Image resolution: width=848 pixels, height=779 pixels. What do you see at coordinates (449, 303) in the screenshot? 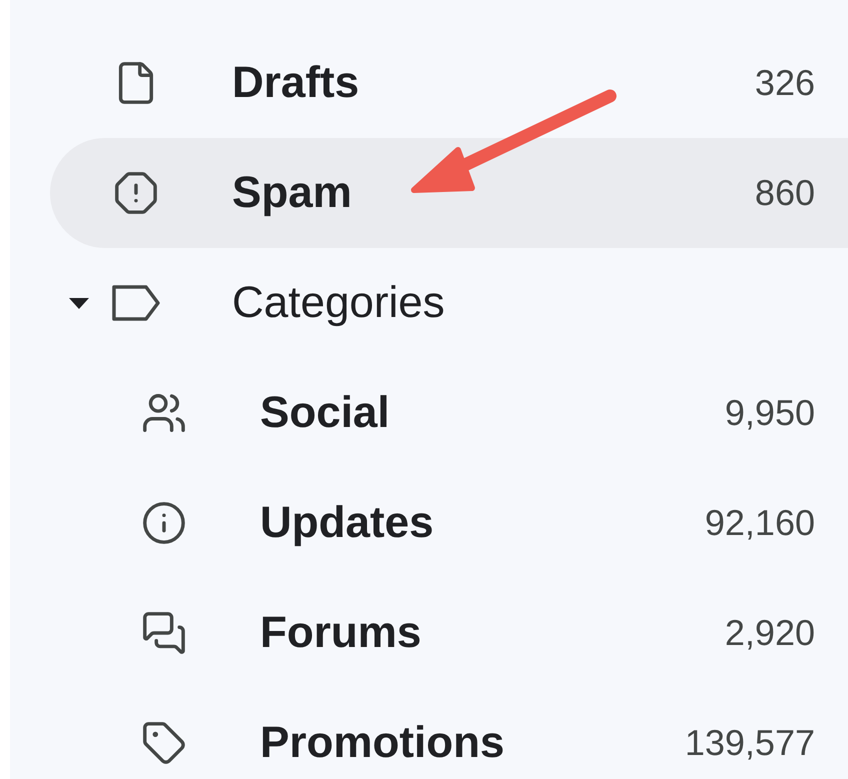
I see `categories-item: Categories` at bounding box center [449, 303].